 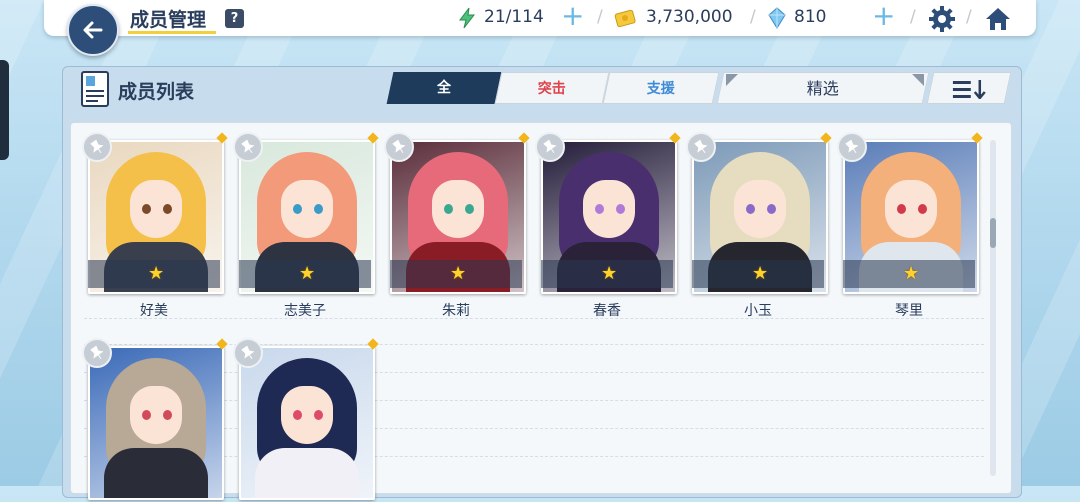 I want to click on back-arrow-icon, so click(x=93, y=30).